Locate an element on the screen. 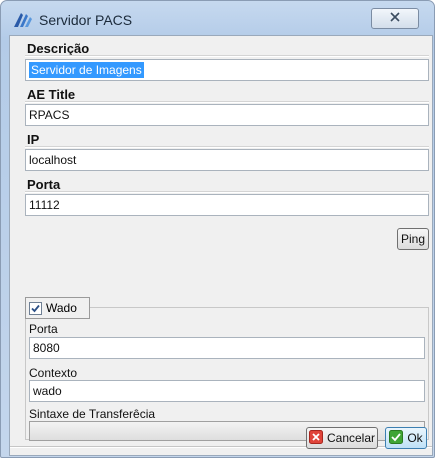  cancel-button: Cancelar is located at coordinates (342, 438).